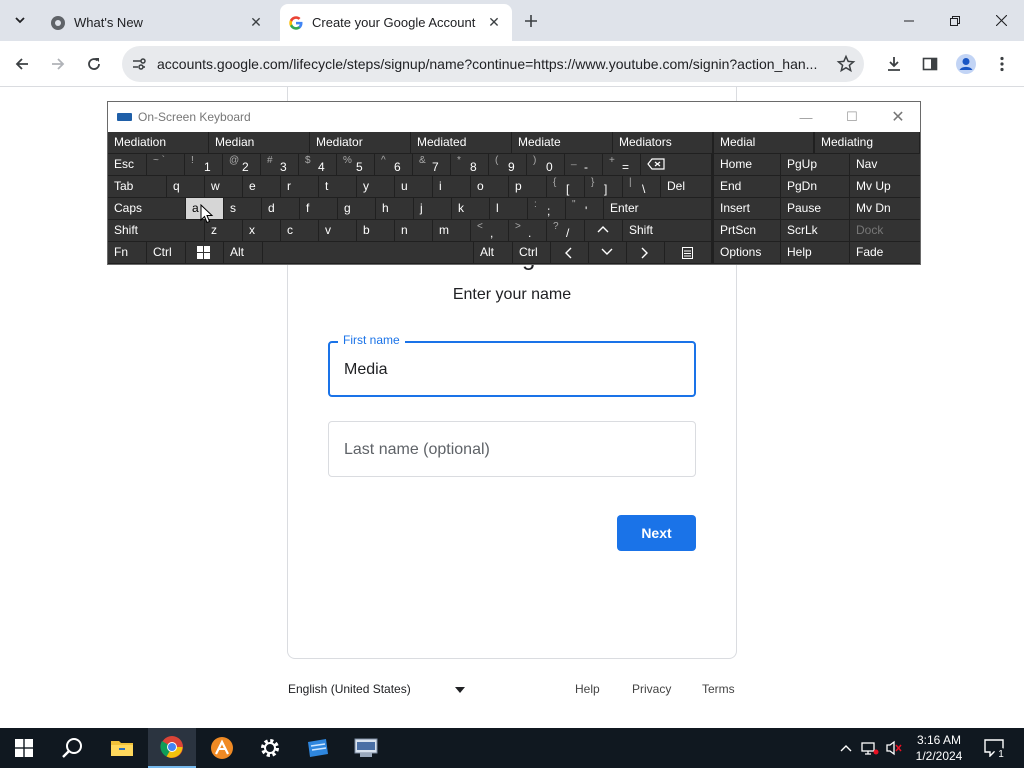 Image resolution: width=1024 pixels, height=768 pixels. Describe the element at coordinates (261, 186) in the screenshot. I see `key-e: e` at that location.